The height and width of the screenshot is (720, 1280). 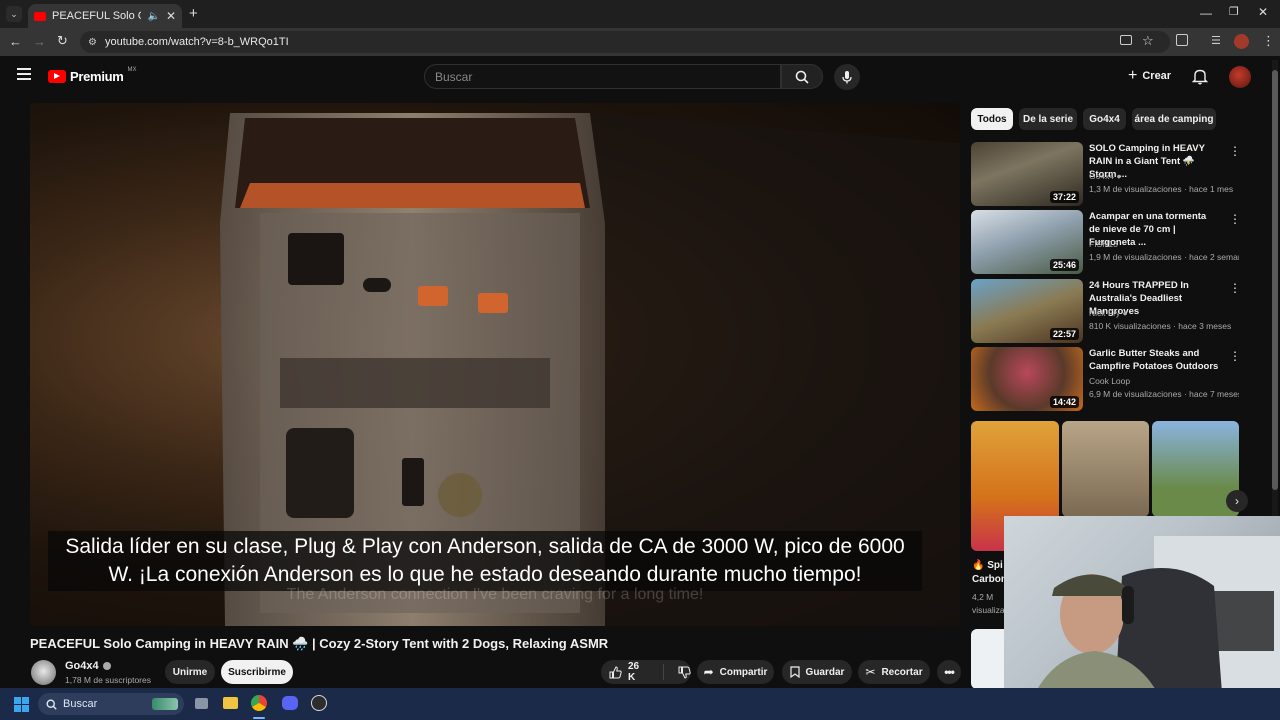 I want to click on scrollbar-thumb, so click(x=1275, y=280).